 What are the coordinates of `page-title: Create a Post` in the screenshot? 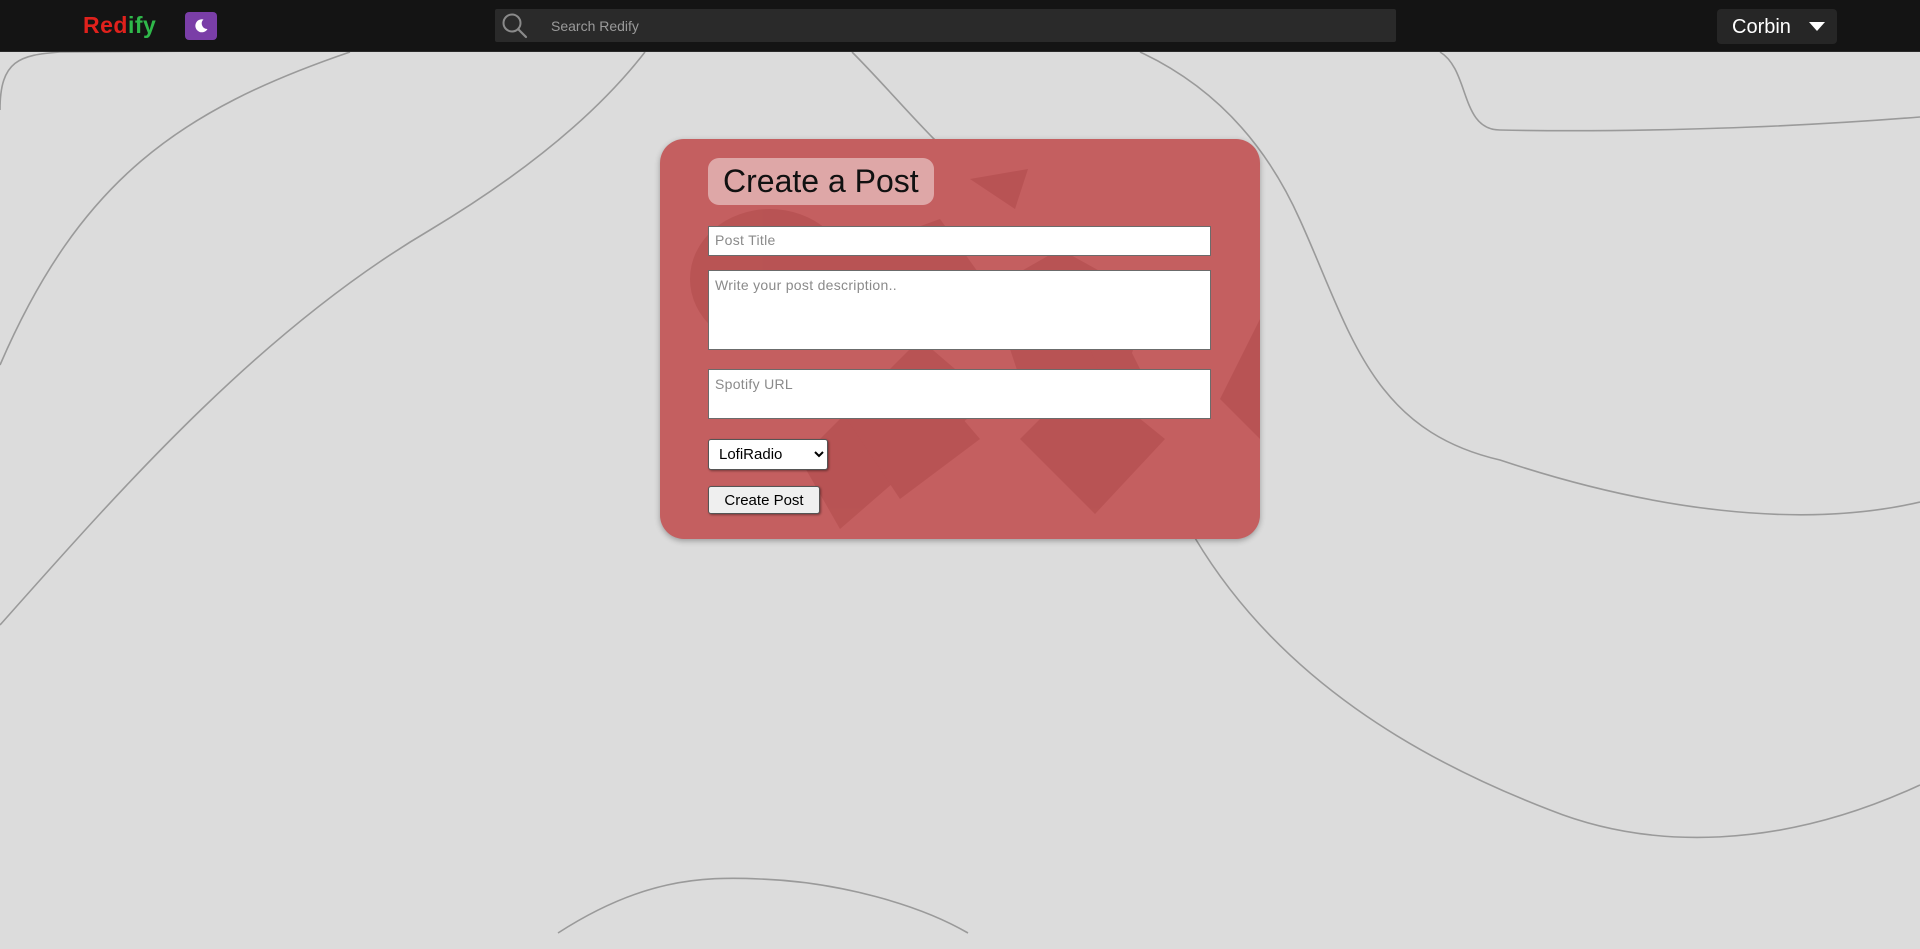 It's located at (821, 181).